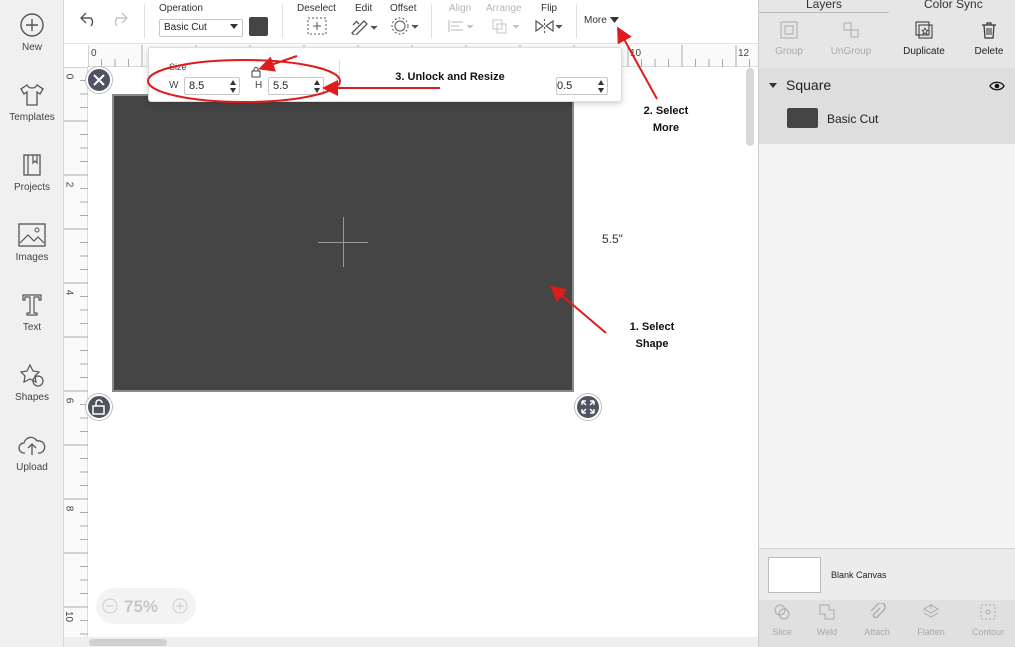 The height and width of the screenshot is (647, 1015). I want to click on slice-label: Slice, so click(782, 632).